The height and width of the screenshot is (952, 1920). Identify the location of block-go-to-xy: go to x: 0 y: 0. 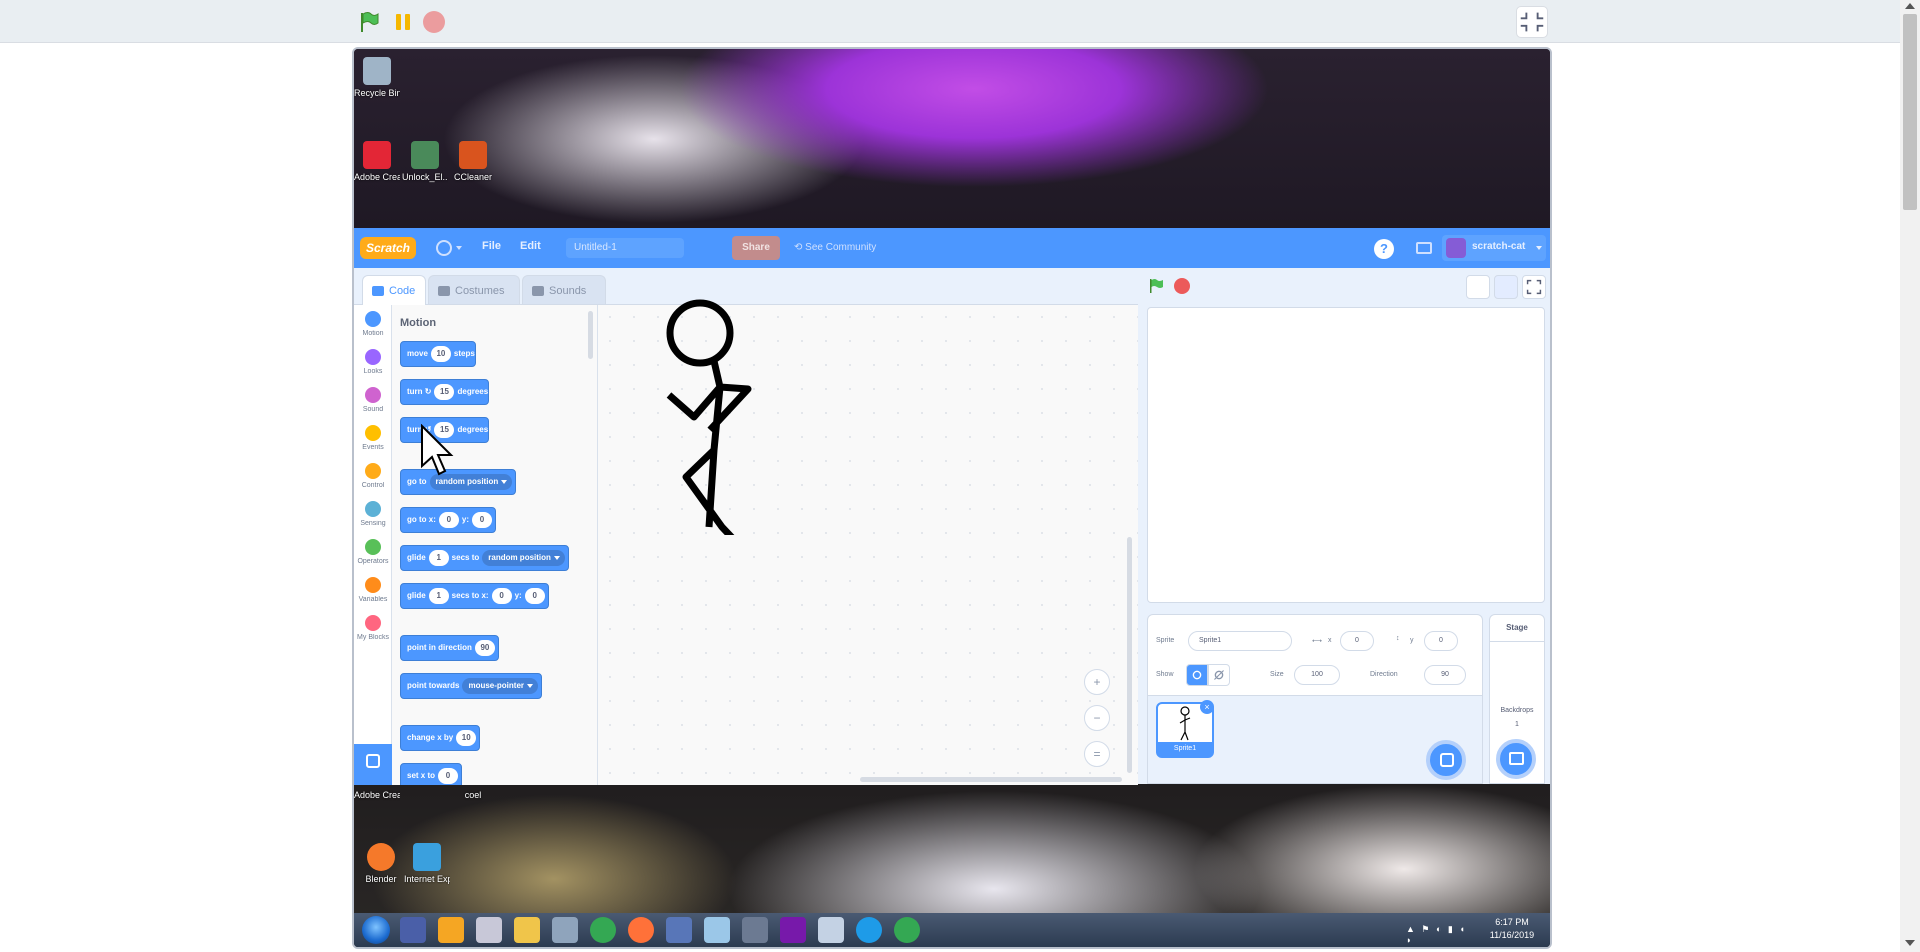
(448, 520).